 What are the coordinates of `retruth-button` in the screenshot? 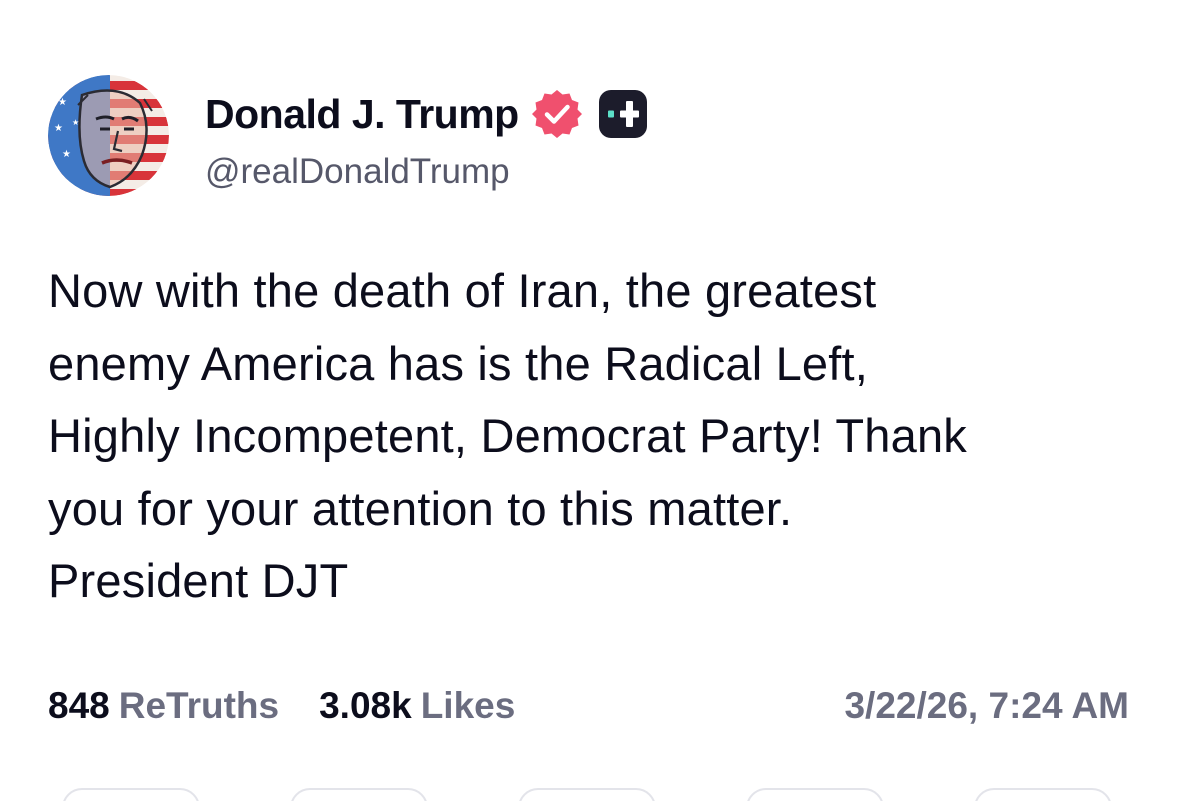 It's located at (359, 794).